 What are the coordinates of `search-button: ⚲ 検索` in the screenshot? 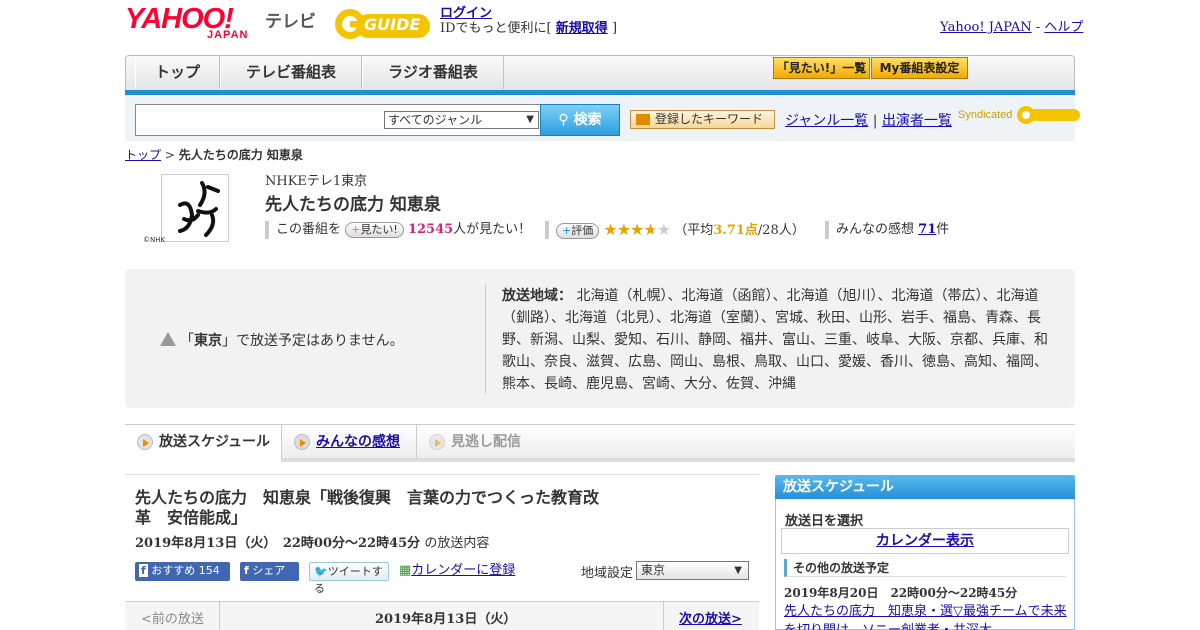 It's located at (580, 120).